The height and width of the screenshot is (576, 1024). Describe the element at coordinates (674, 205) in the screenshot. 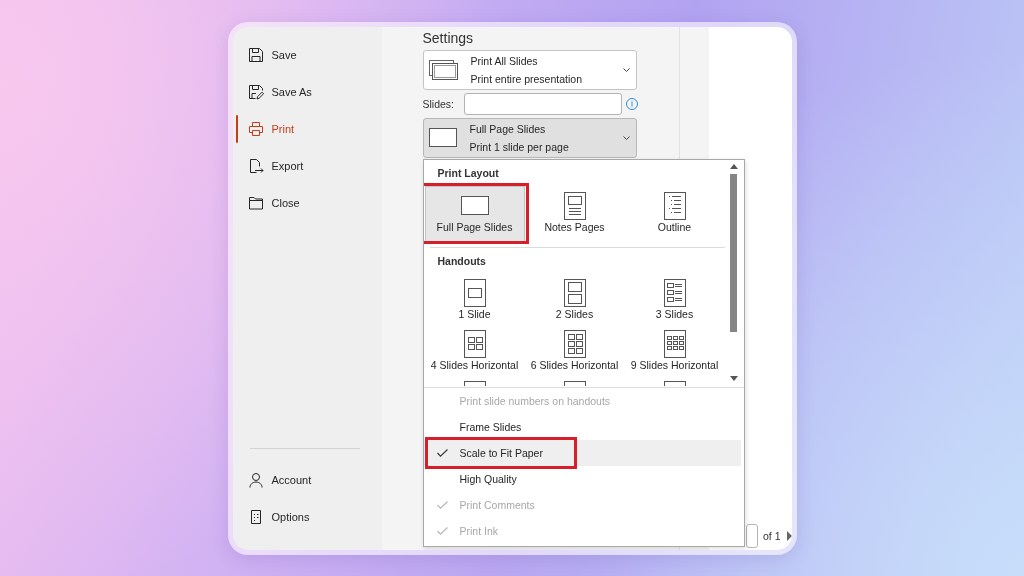

I see `outline-page-icon` at that location.